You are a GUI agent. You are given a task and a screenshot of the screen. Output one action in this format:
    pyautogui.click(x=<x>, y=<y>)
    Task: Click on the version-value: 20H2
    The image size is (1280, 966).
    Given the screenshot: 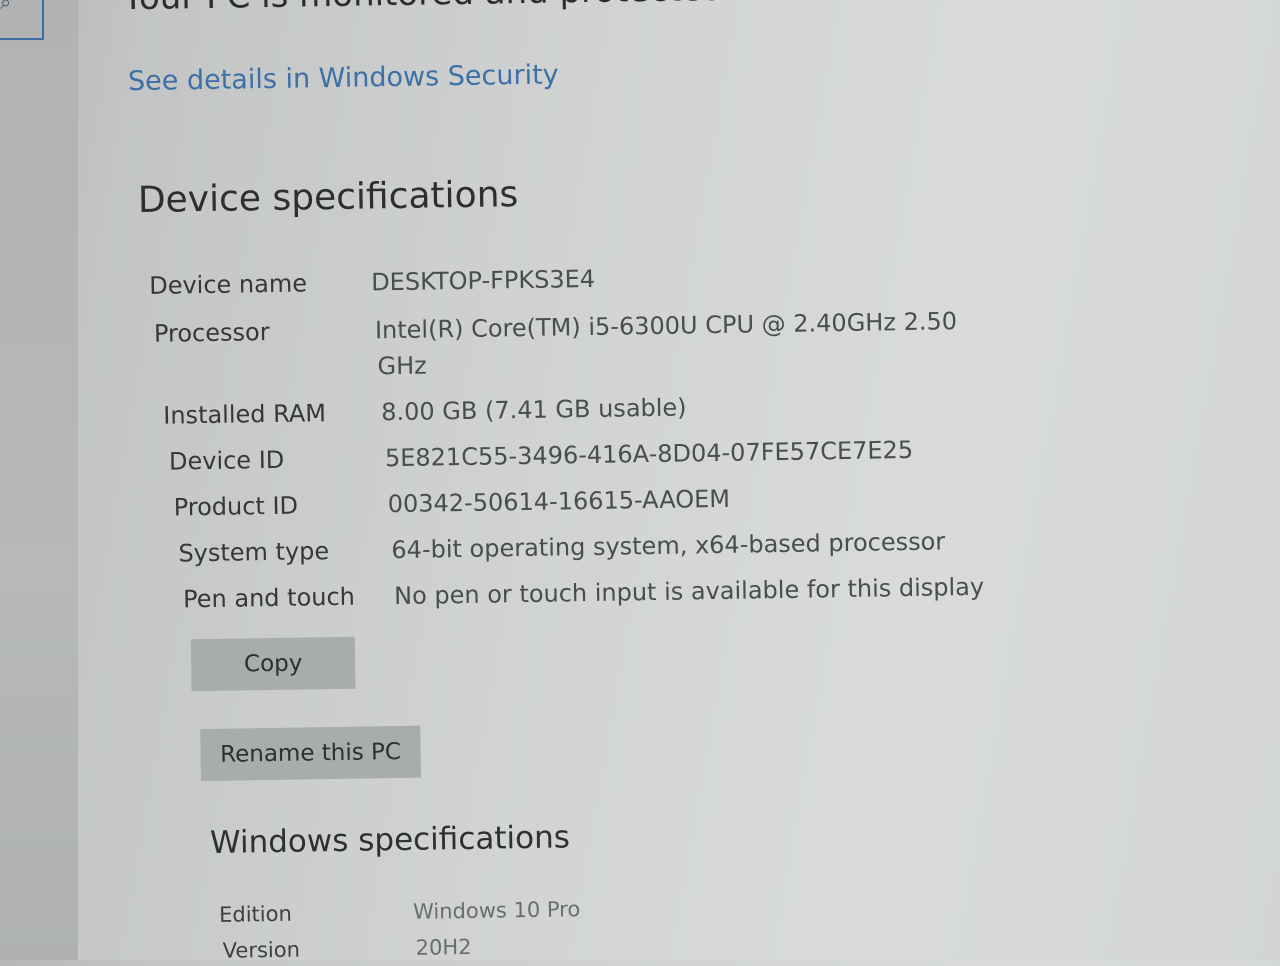 What is the action you would take?
    pyautogui.click(x=443, y=947)
    